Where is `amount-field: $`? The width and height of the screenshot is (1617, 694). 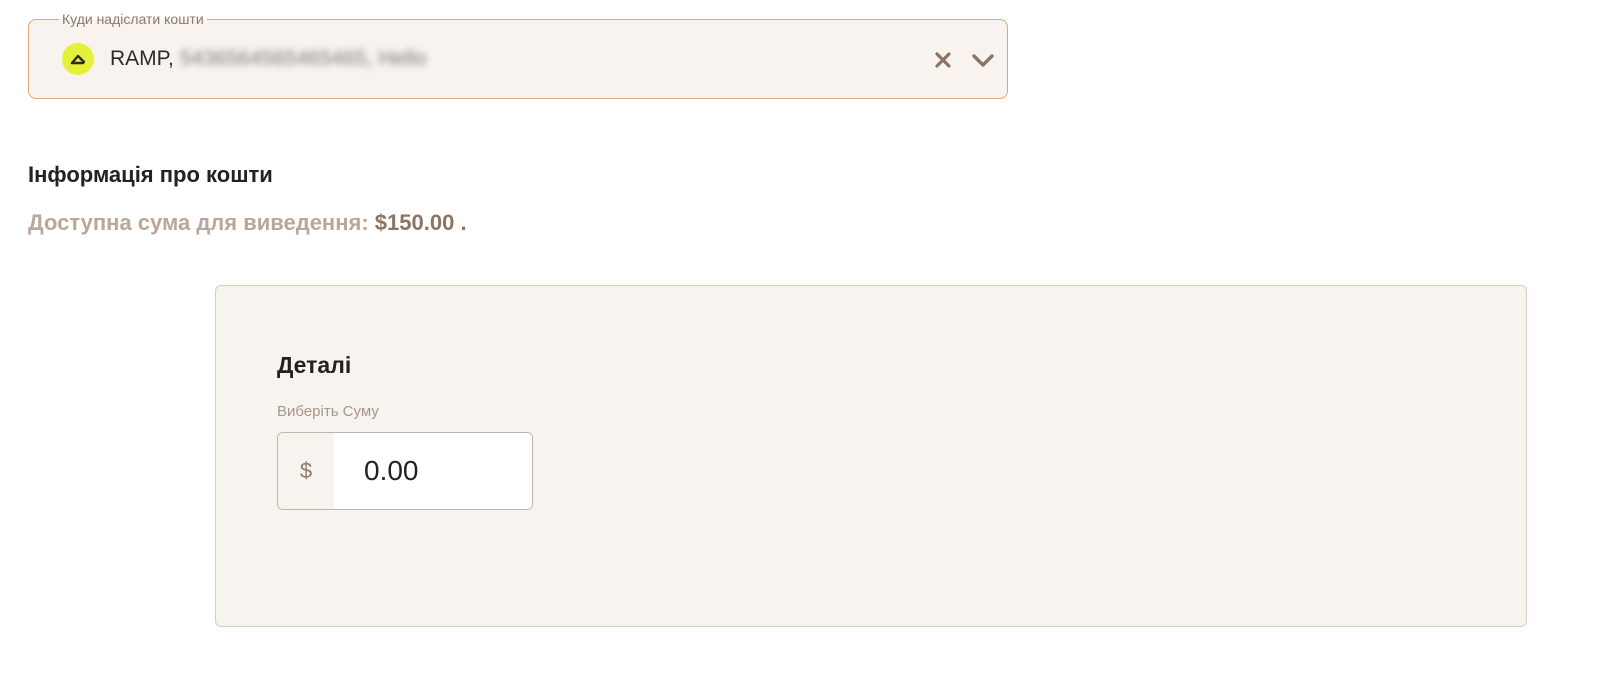
amount-field: $ is located at coordinates (405, 471).